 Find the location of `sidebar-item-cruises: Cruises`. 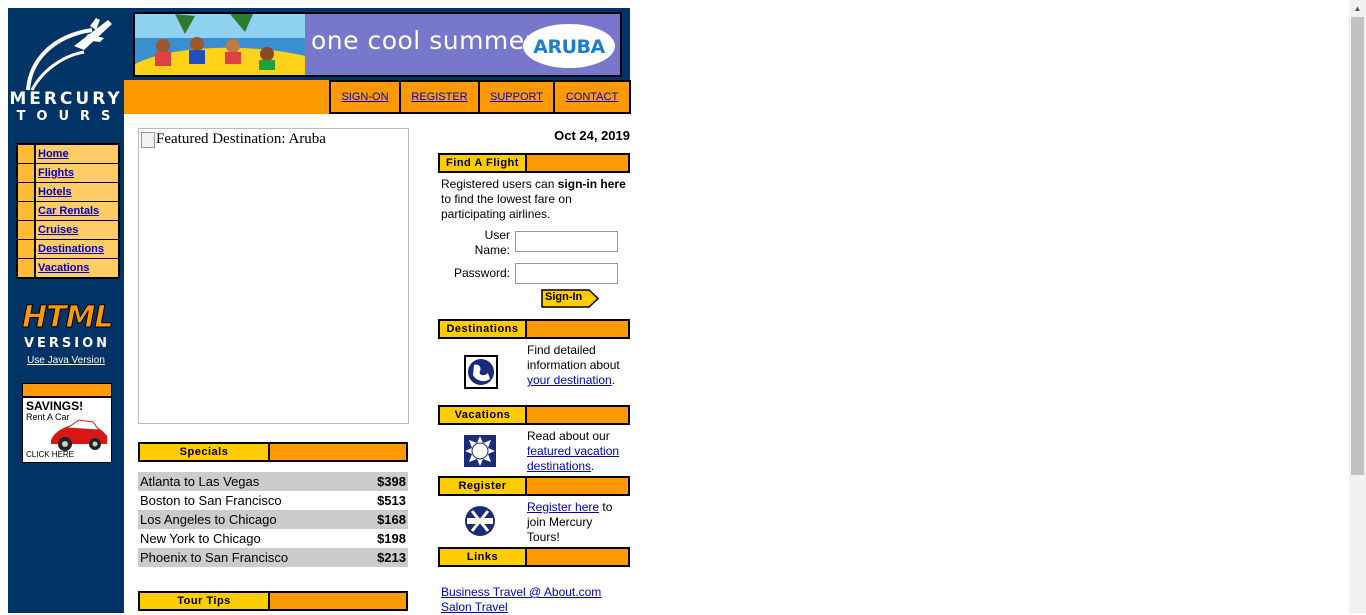

sidebar-item-cruises: Cruises is located at coordinates (68, 230).